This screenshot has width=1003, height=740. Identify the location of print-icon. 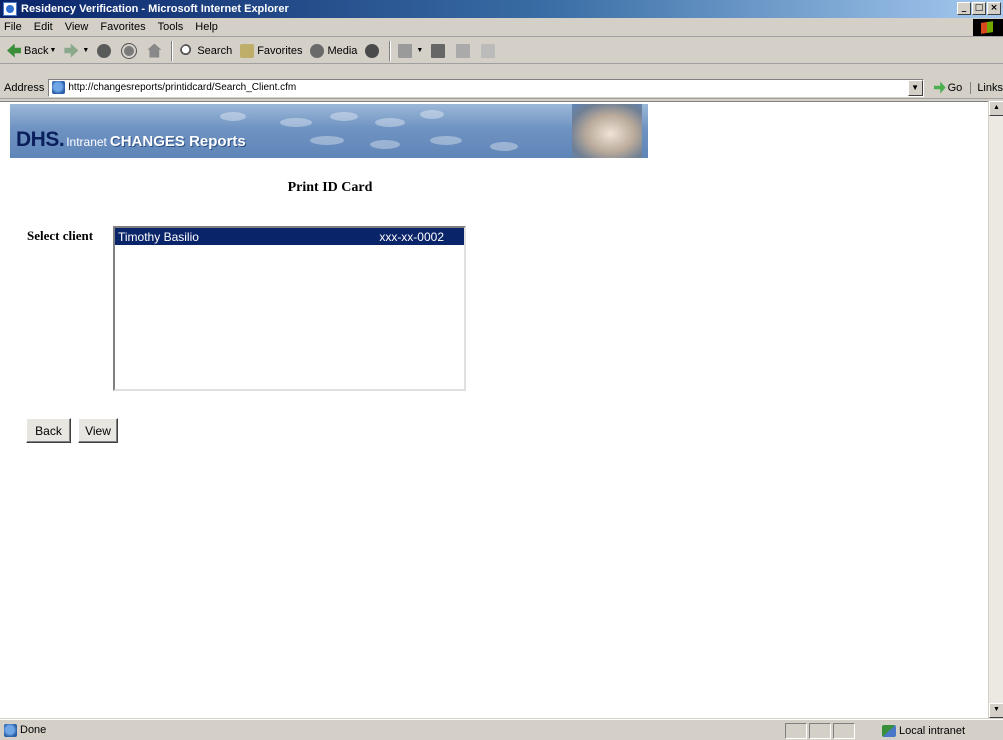
(438, 50).